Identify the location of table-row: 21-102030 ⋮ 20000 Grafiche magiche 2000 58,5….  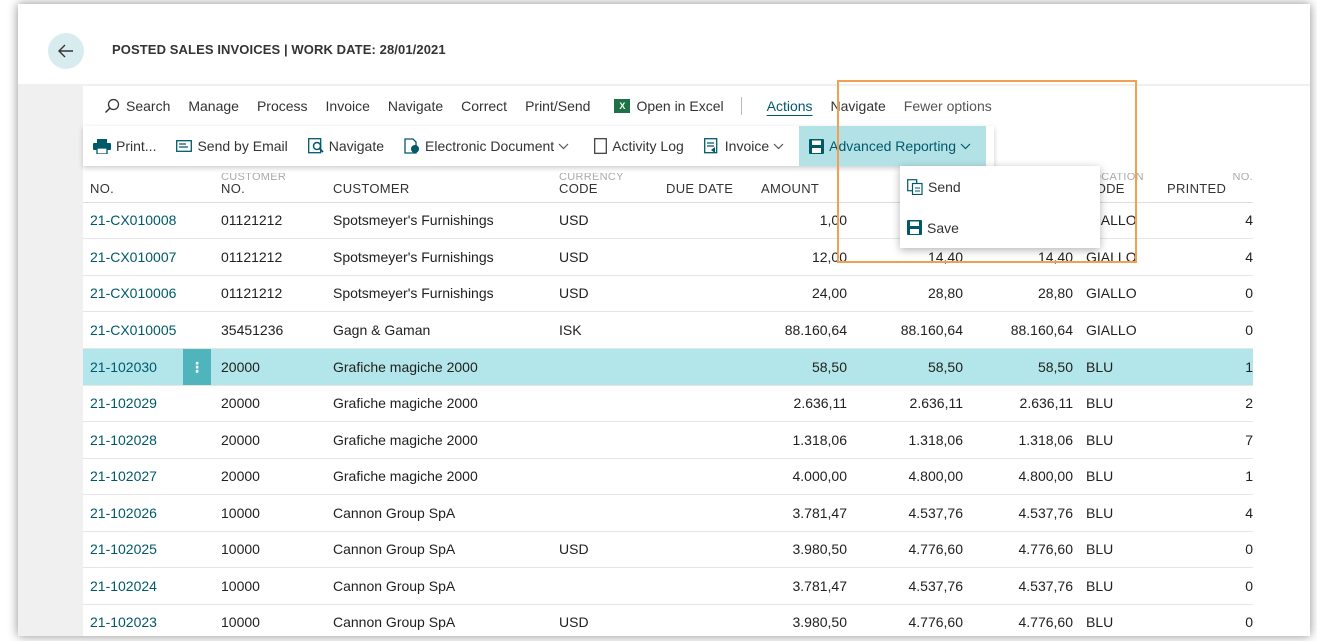
(668, 367).